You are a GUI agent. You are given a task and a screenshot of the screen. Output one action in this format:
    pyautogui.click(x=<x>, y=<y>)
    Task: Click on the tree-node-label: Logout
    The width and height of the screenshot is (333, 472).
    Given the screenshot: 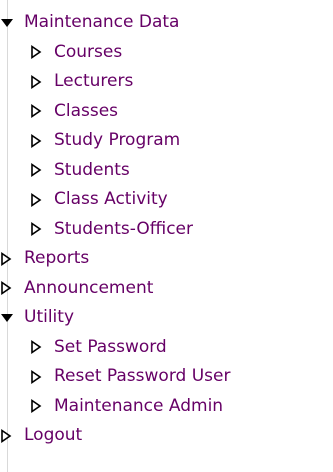 What is the action you would take?
    pyautogui.click(x=53, y=436)
    